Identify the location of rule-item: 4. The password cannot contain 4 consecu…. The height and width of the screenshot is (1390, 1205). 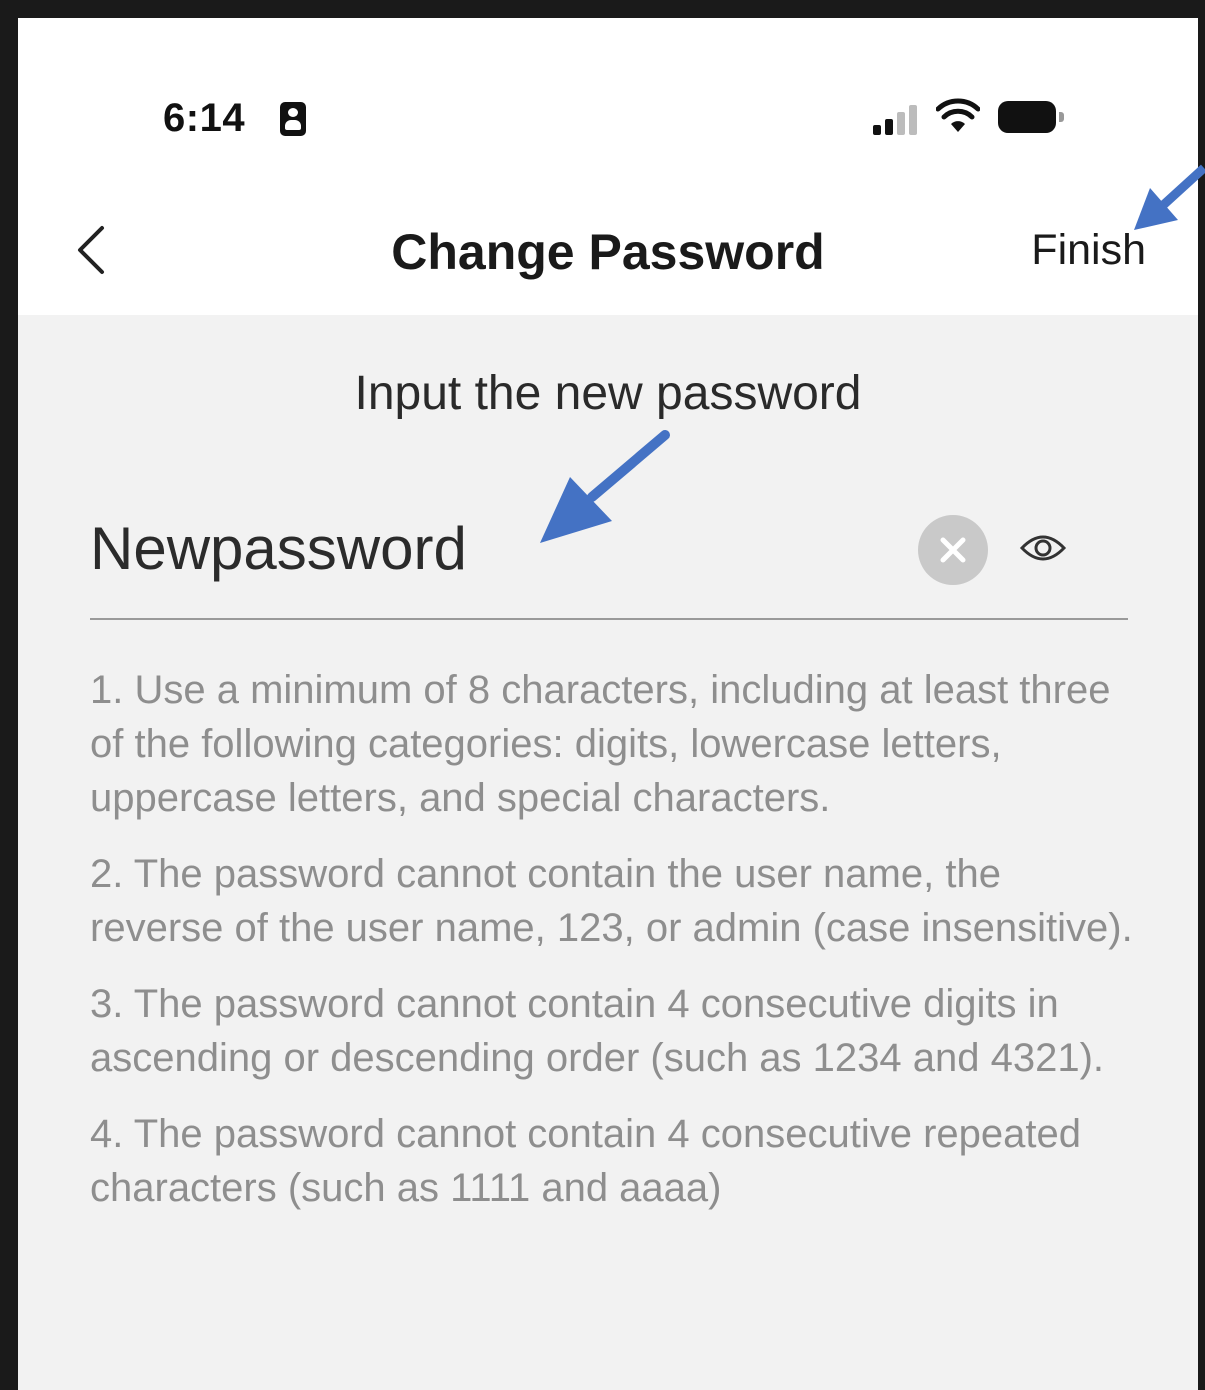
(586, 1161).